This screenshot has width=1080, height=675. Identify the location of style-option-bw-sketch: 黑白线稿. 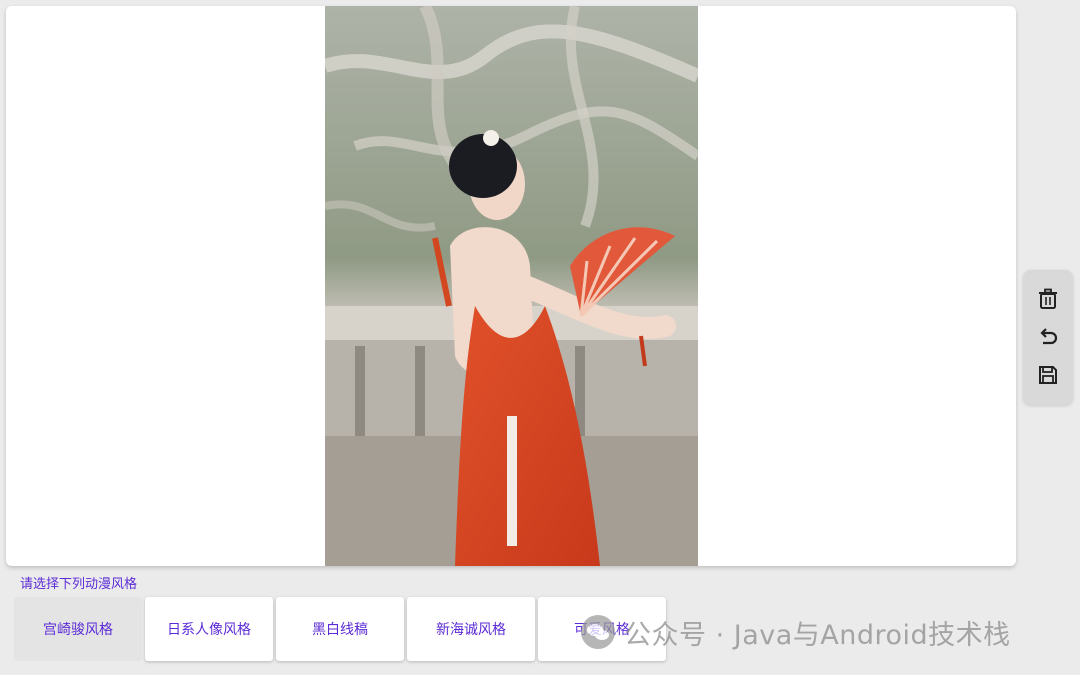
(340, 629).